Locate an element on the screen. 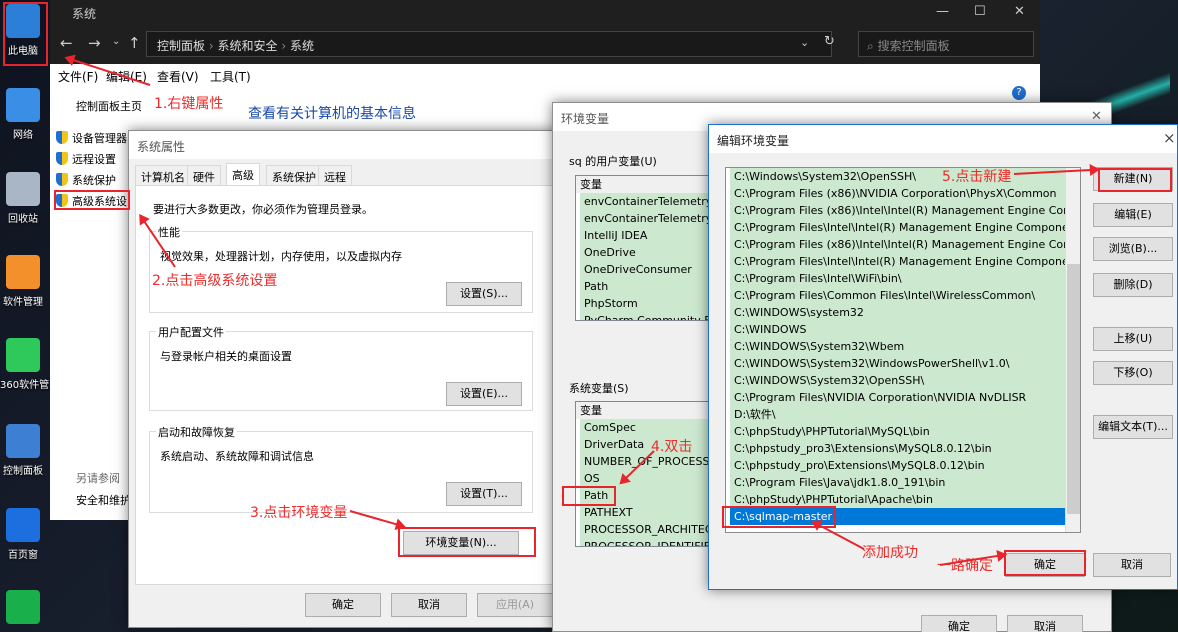 The width and height of the screenshot is (1178, 632). list-item: IntelliJ IDEA is located at coordinates (647, 235).